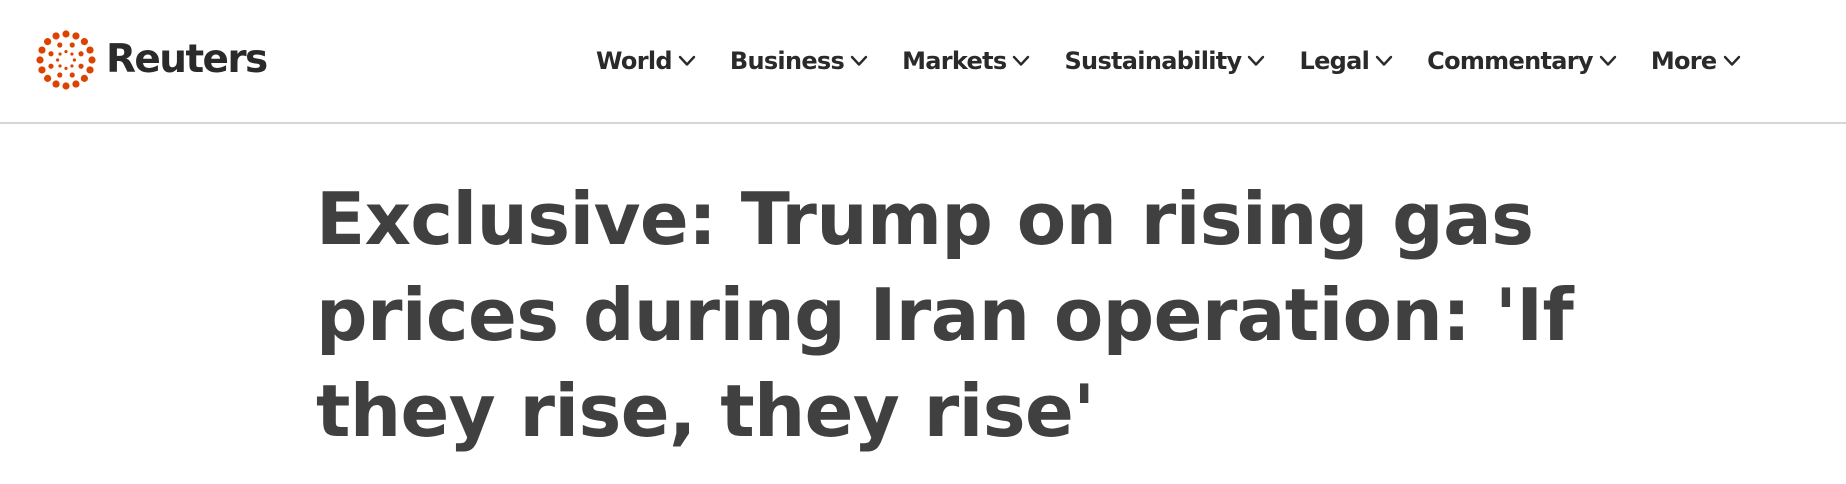 The width and height of the screenshot is (1846, 484). Describe the element at coordinates (66, 60) in the screenshot. I see `reuters-logo-icon` at that location.